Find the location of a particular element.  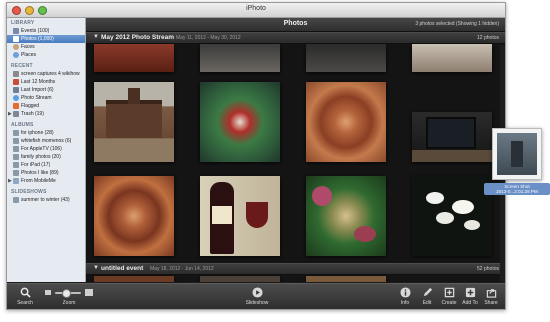

edit-button: Edit is located at coordinates (427, 296).